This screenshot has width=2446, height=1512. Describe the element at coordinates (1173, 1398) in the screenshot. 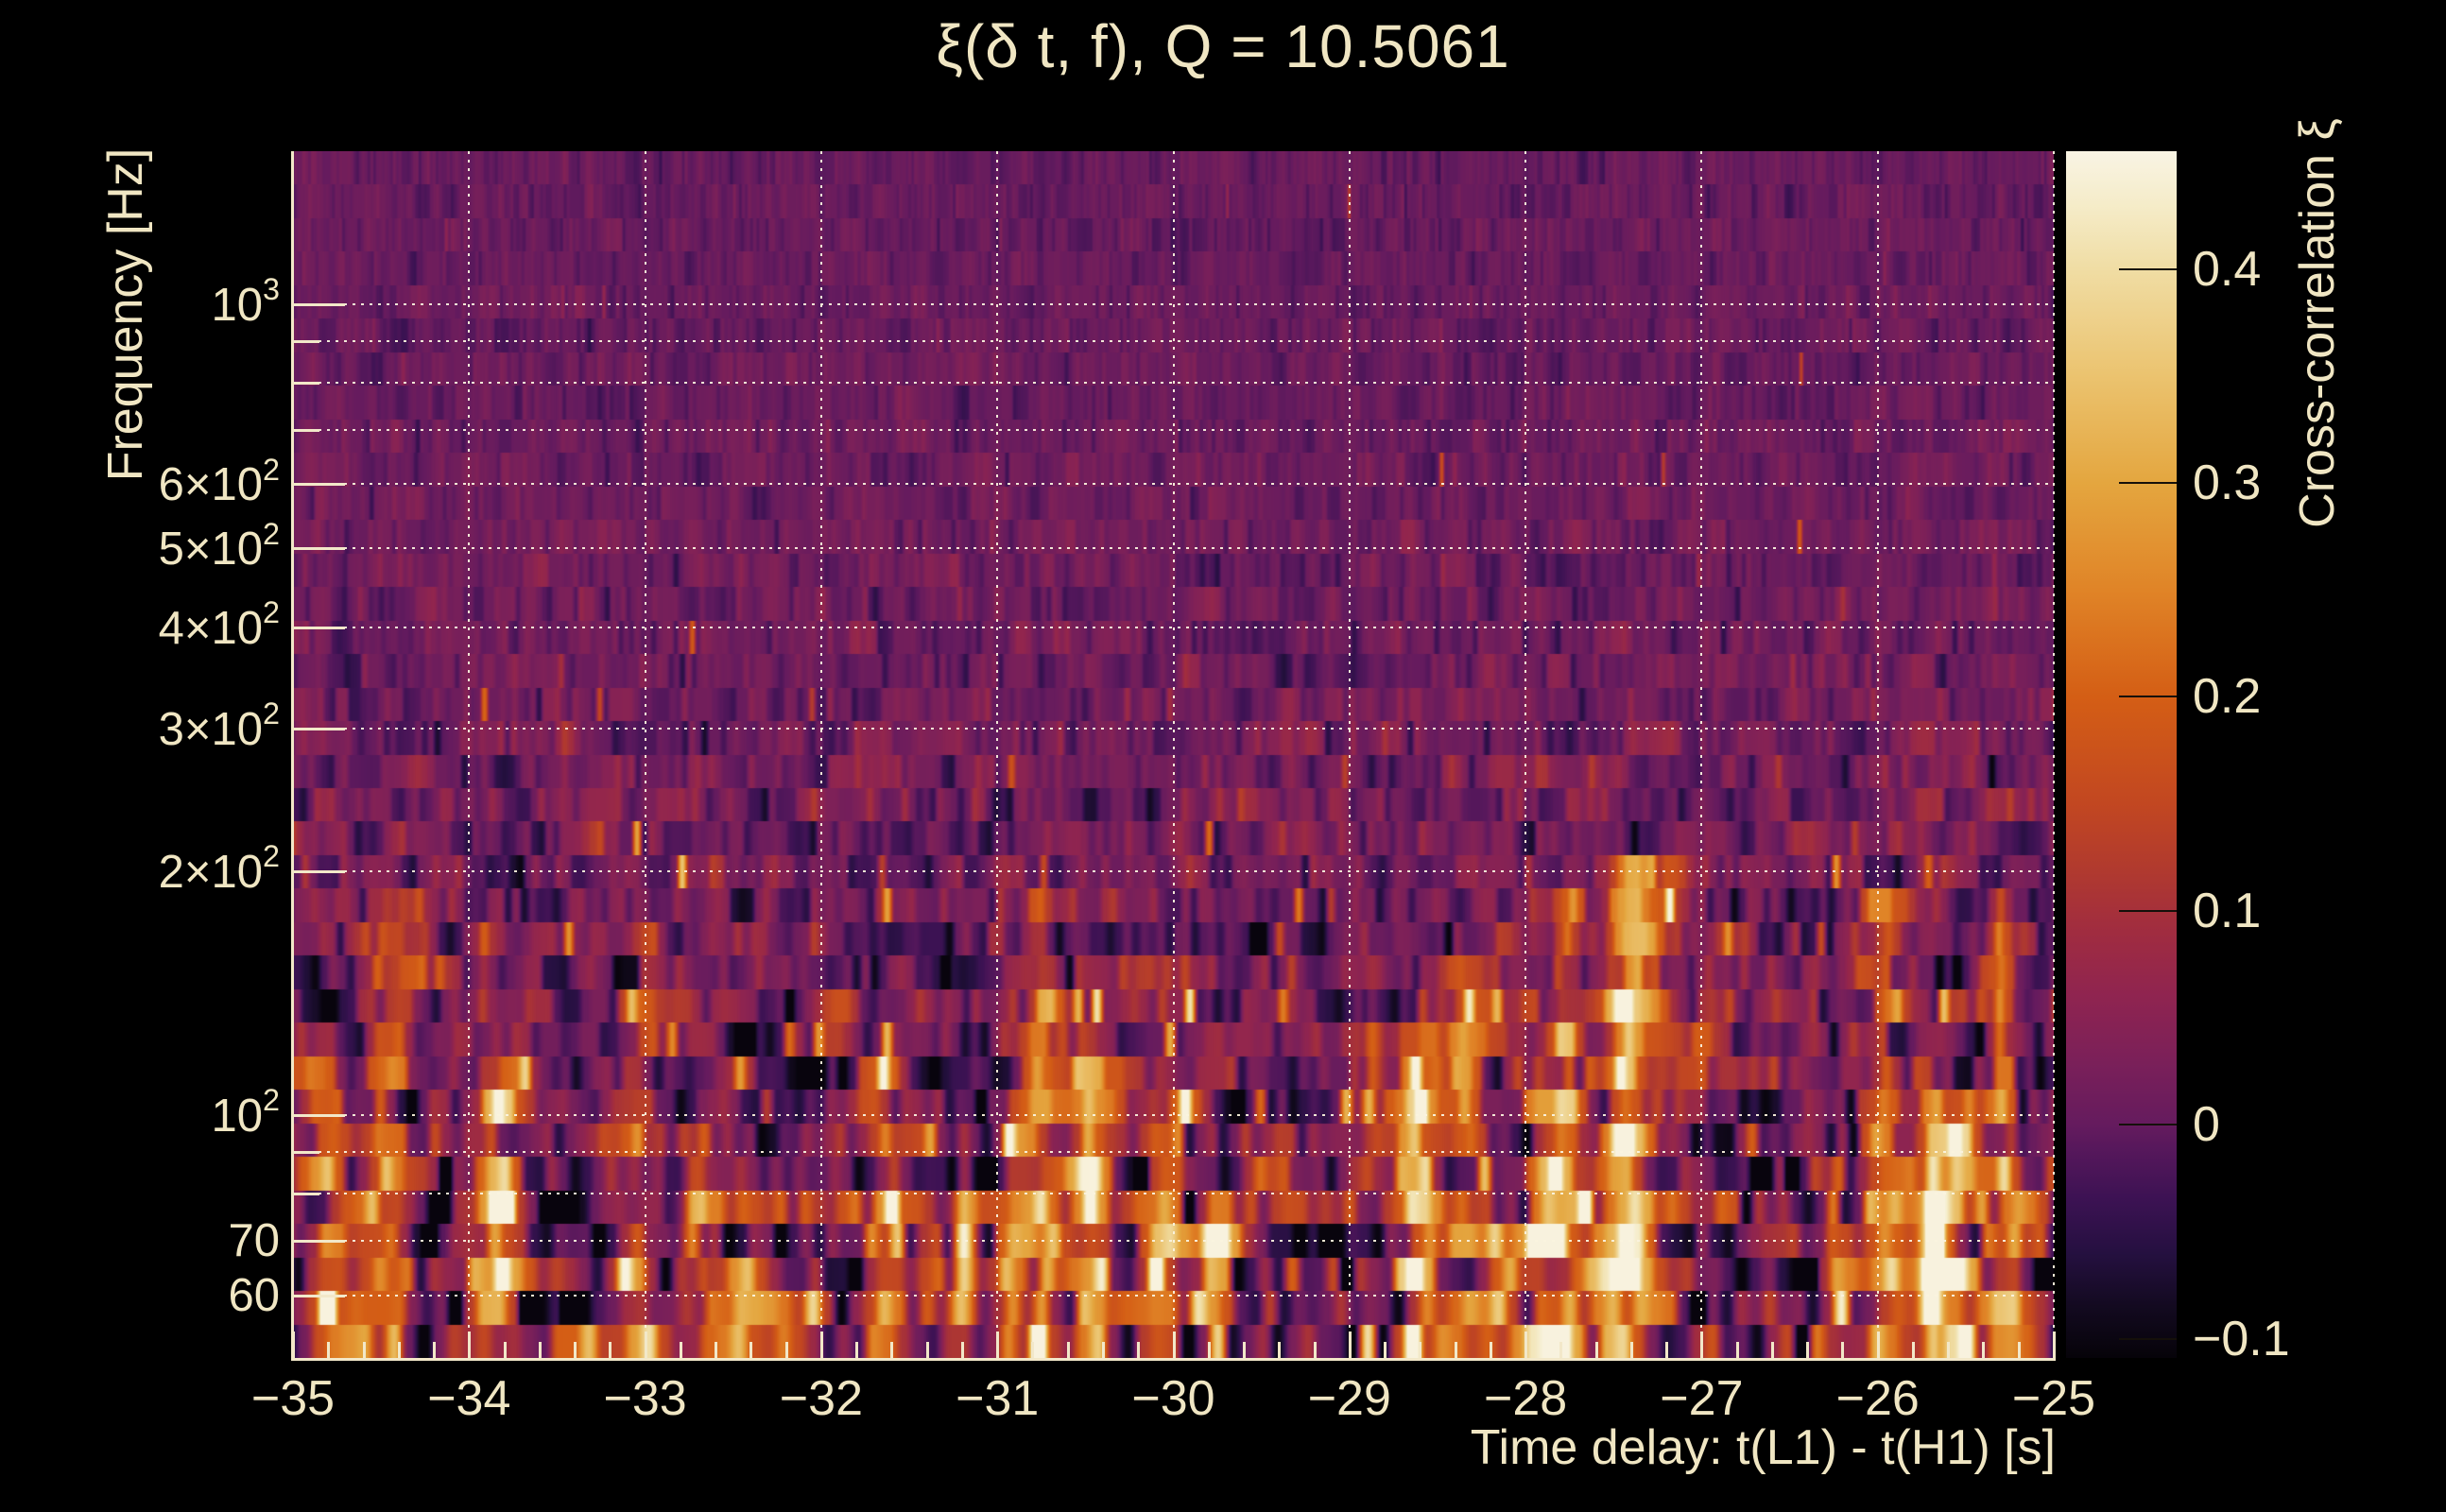

I see `x-tick-label: −30` at that location.